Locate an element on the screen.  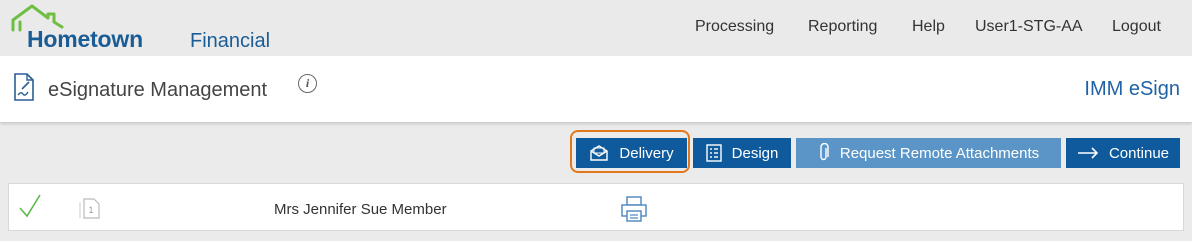
list-icon is located at coordinates (713, 153).